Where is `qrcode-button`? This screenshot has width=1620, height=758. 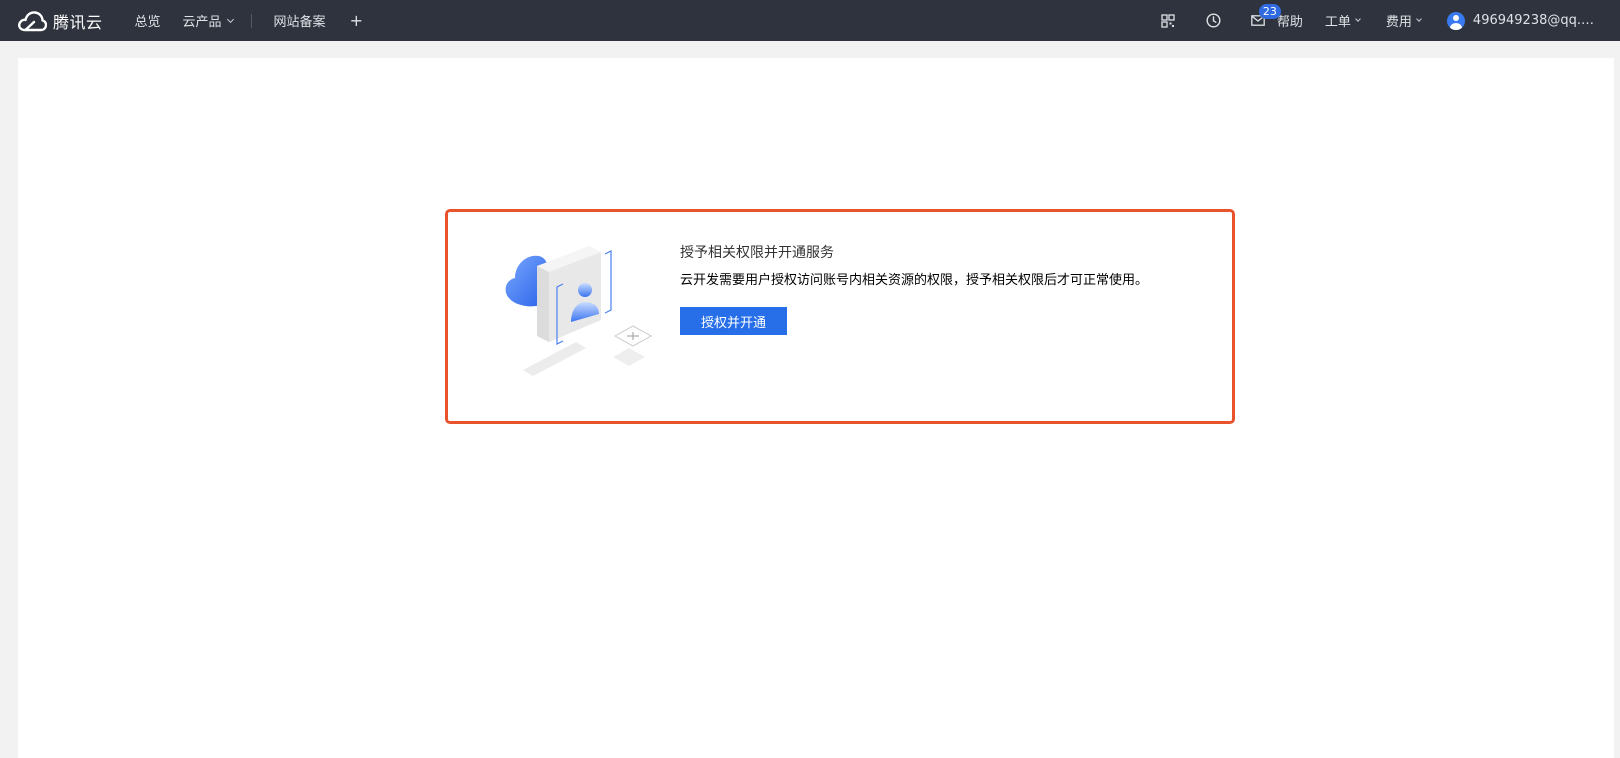 qrcode-button is located at coordinates (1168, 20).